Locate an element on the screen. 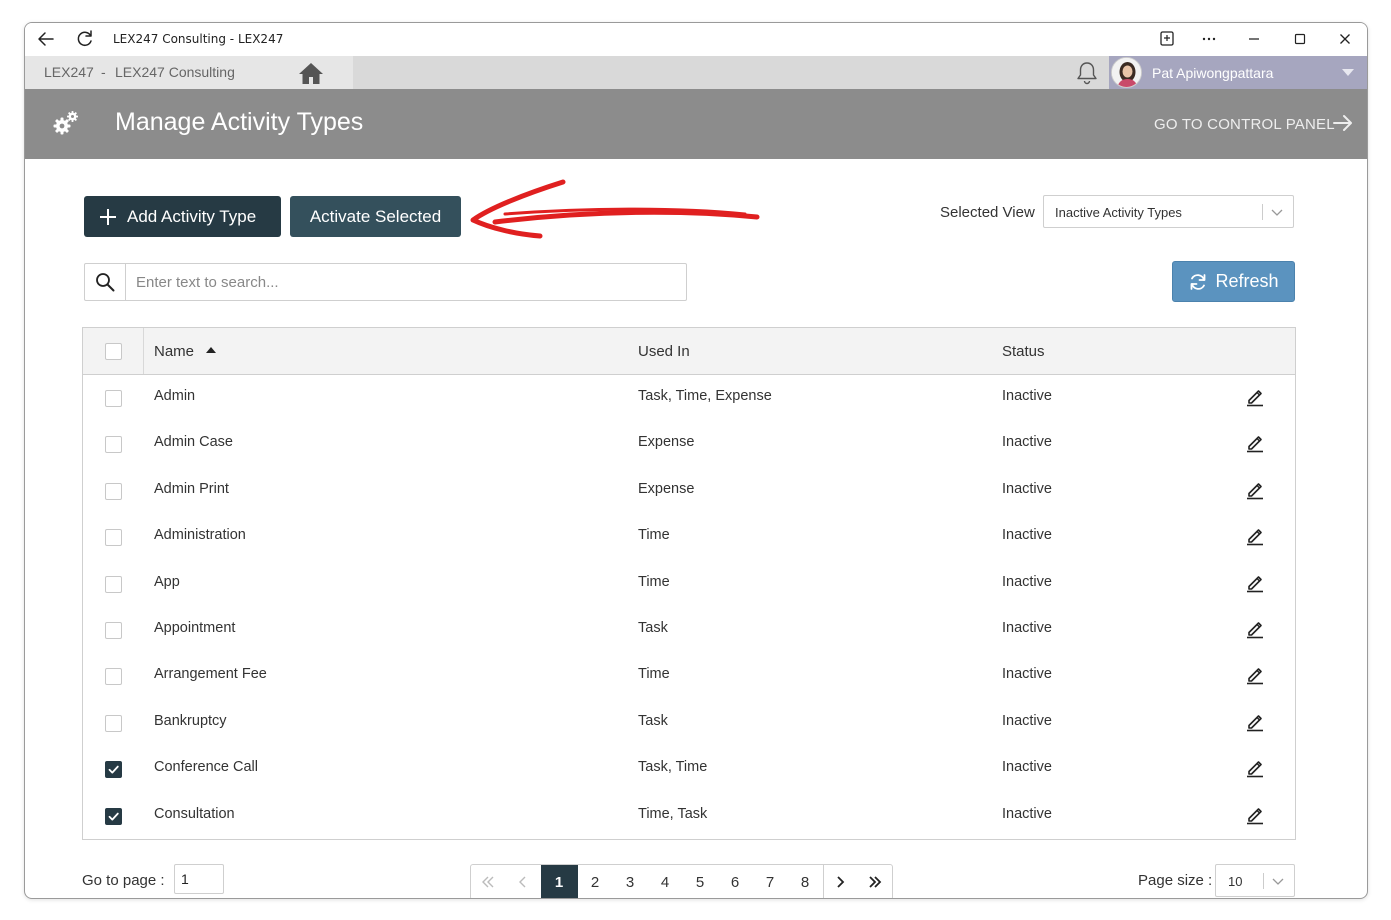 The height and width of the screenshot is (920, 1391). column-header-name: Name is located at coordinates (185, 351).